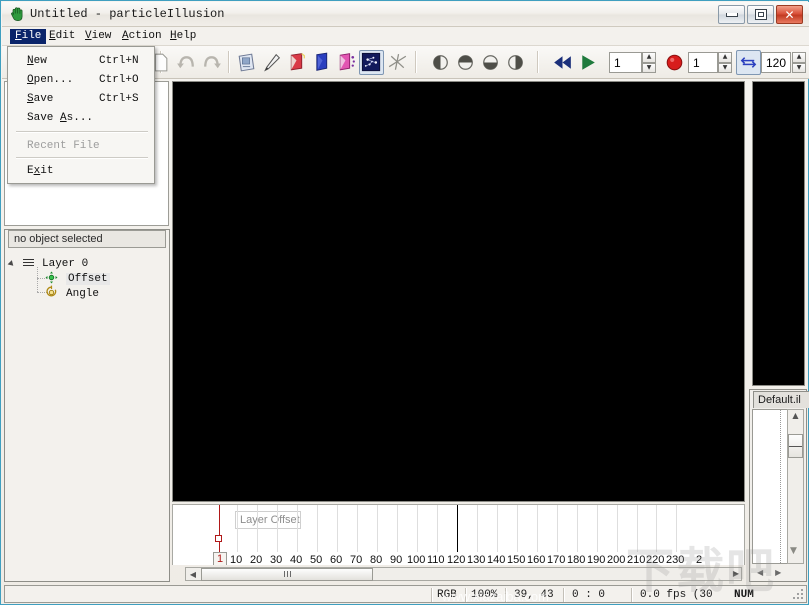  I want to click on record-icon, so click(674, 62).